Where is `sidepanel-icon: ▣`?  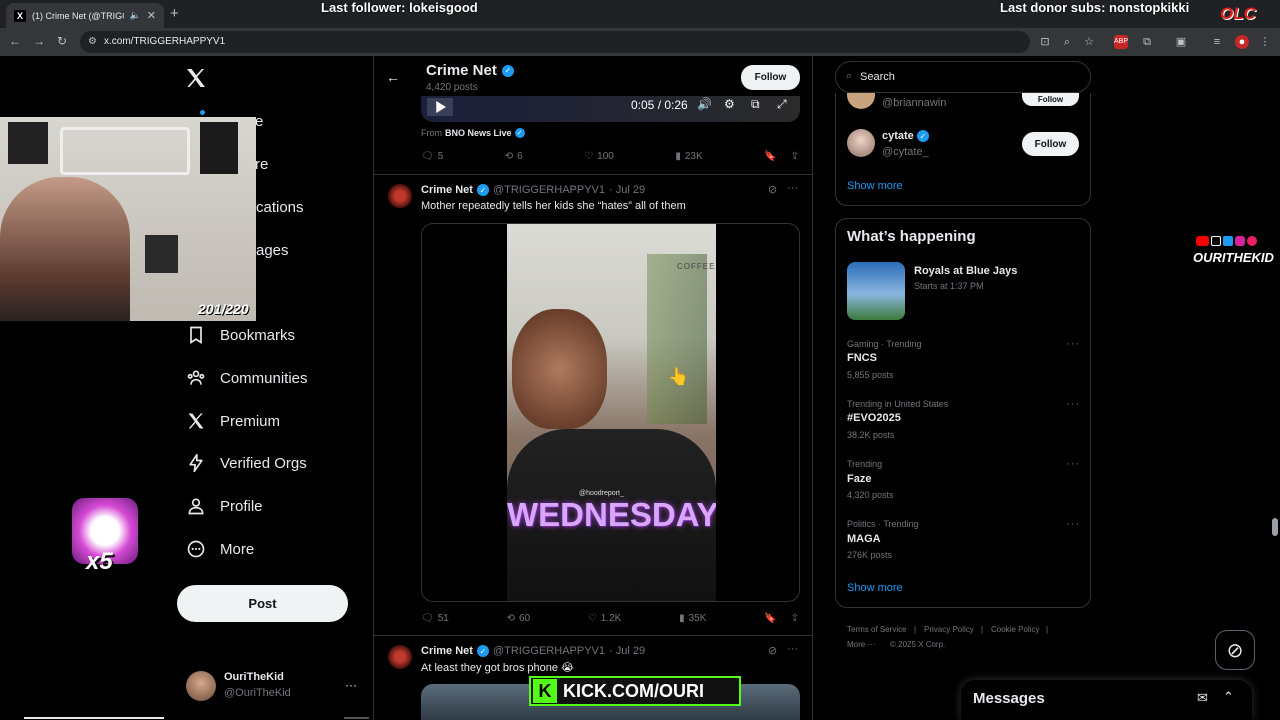 sidepanel-icon: ▣ is located at coordinates (1181, 42).